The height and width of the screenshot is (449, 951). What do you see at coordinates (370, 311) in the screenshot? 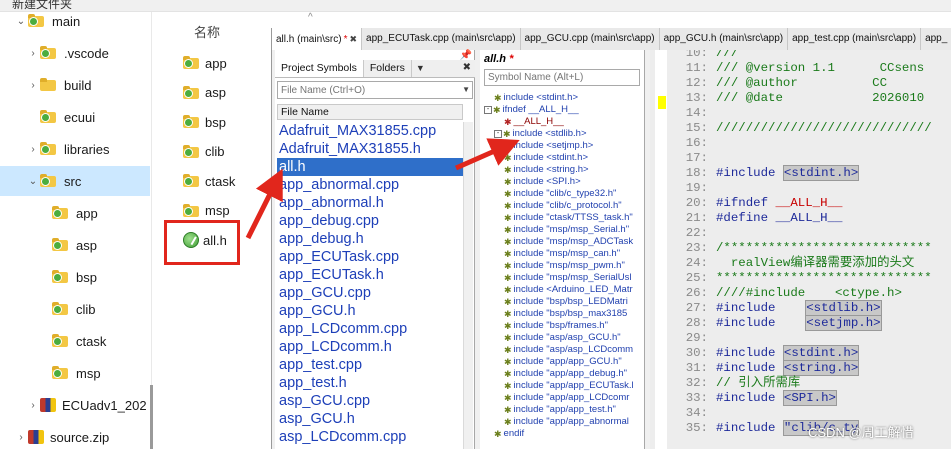
I see `project-file-item: app_GCU.h` at bounding box center [370, 311].